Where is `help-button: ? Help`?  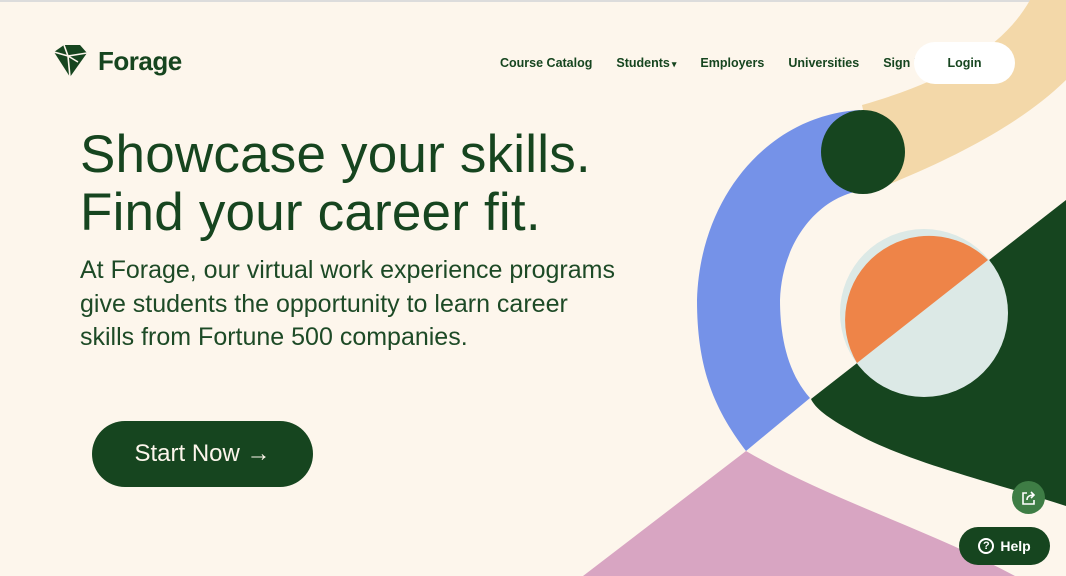 help-button: ? Help is located at coordinates (1004, 546).